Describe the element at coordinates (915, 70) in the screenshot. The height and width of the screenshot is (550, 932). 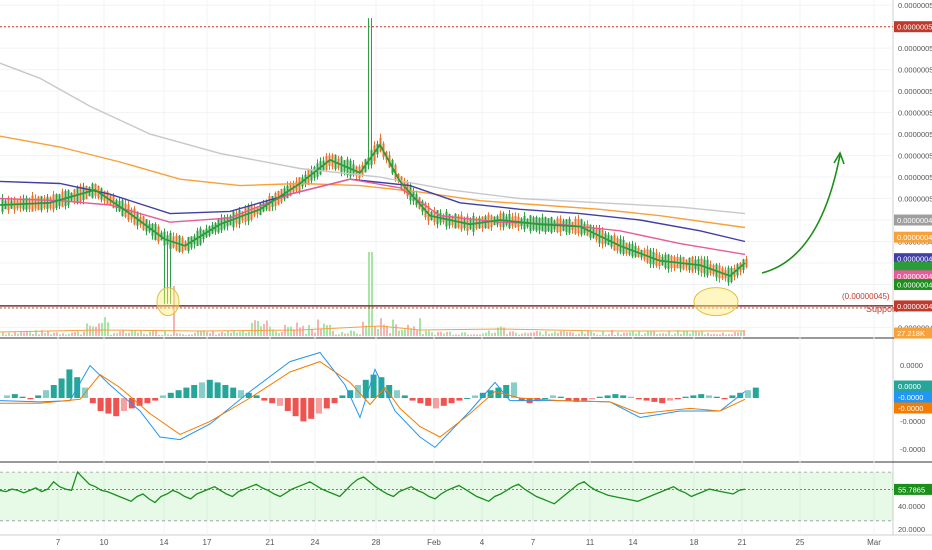
I see `price-tick-label: 0.00000056` at that location.